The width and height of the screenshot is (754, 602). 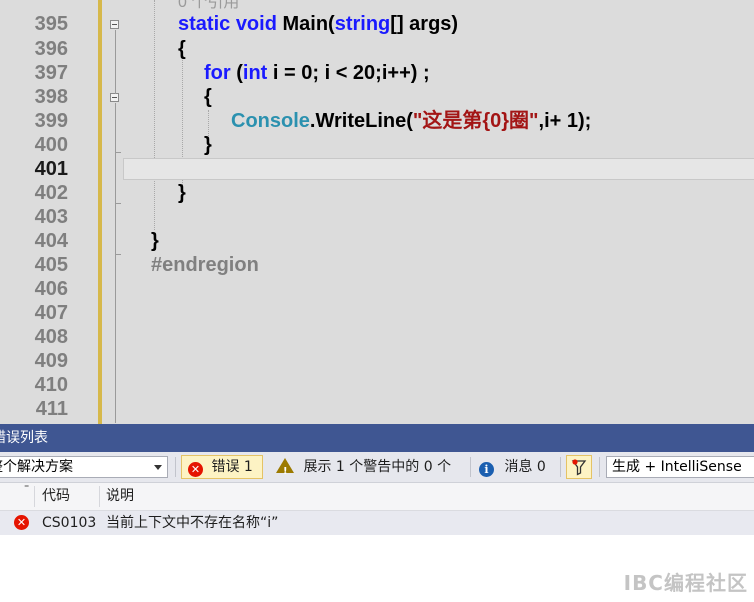 What do you see at coordinates (438, 169) in the screenshot?
I see `current-line-highlight` at bounding box center [438, 169].